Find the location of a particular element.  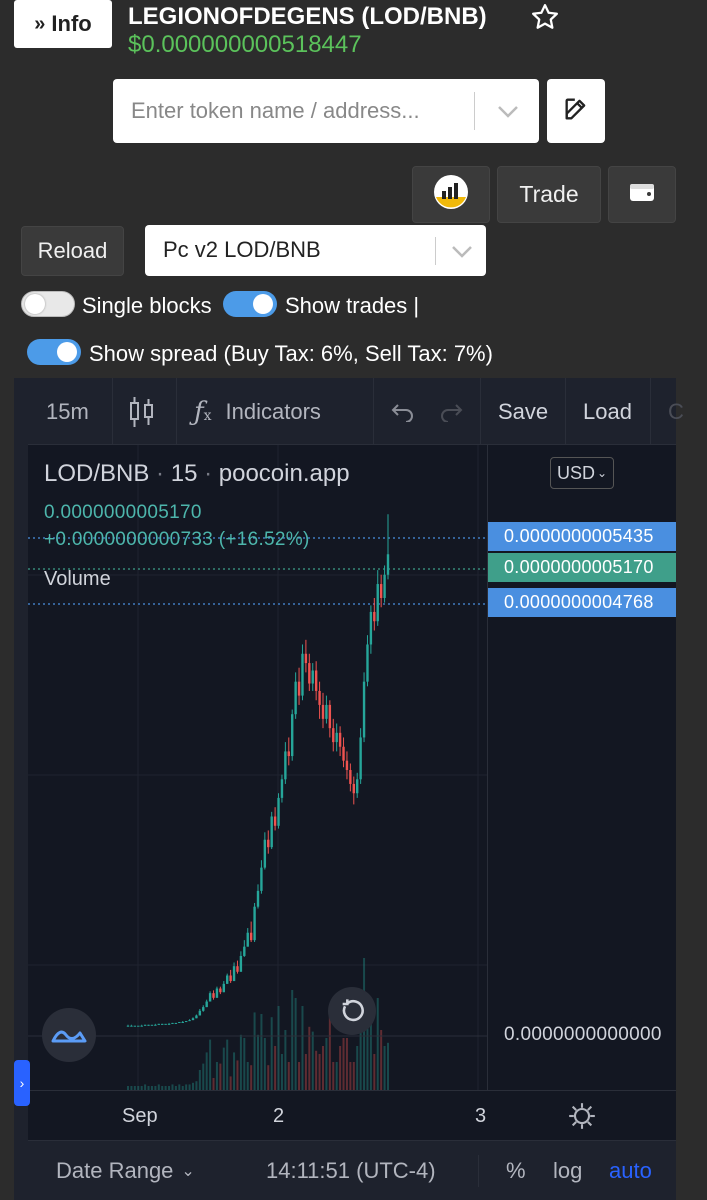

edit-icon is located at coordinates (576, 111).